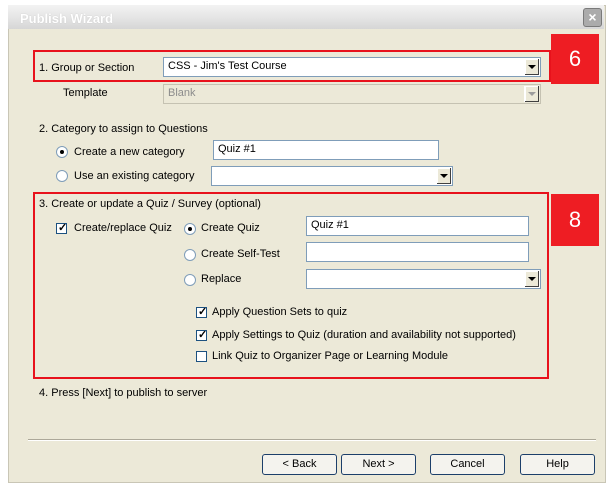 This screenshot has width=612, height=485. I want to click on close-button: ×, so click(592, 17).